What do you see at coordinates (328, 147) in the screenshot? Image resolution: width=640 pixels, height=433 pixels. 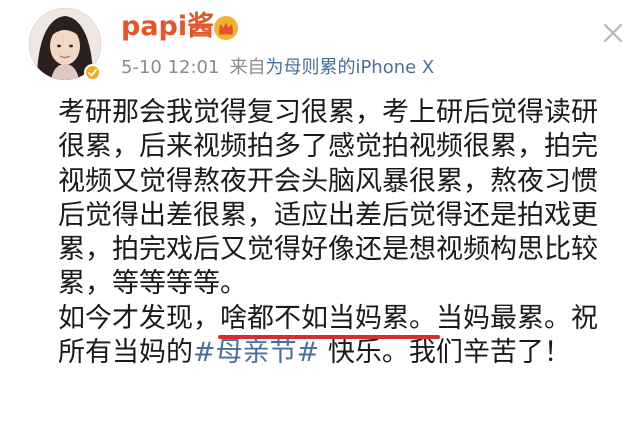 I see `post-line: 很累，后来视频拍多了感觉拍视频很累，拍完` at bounding box center [328, 147].